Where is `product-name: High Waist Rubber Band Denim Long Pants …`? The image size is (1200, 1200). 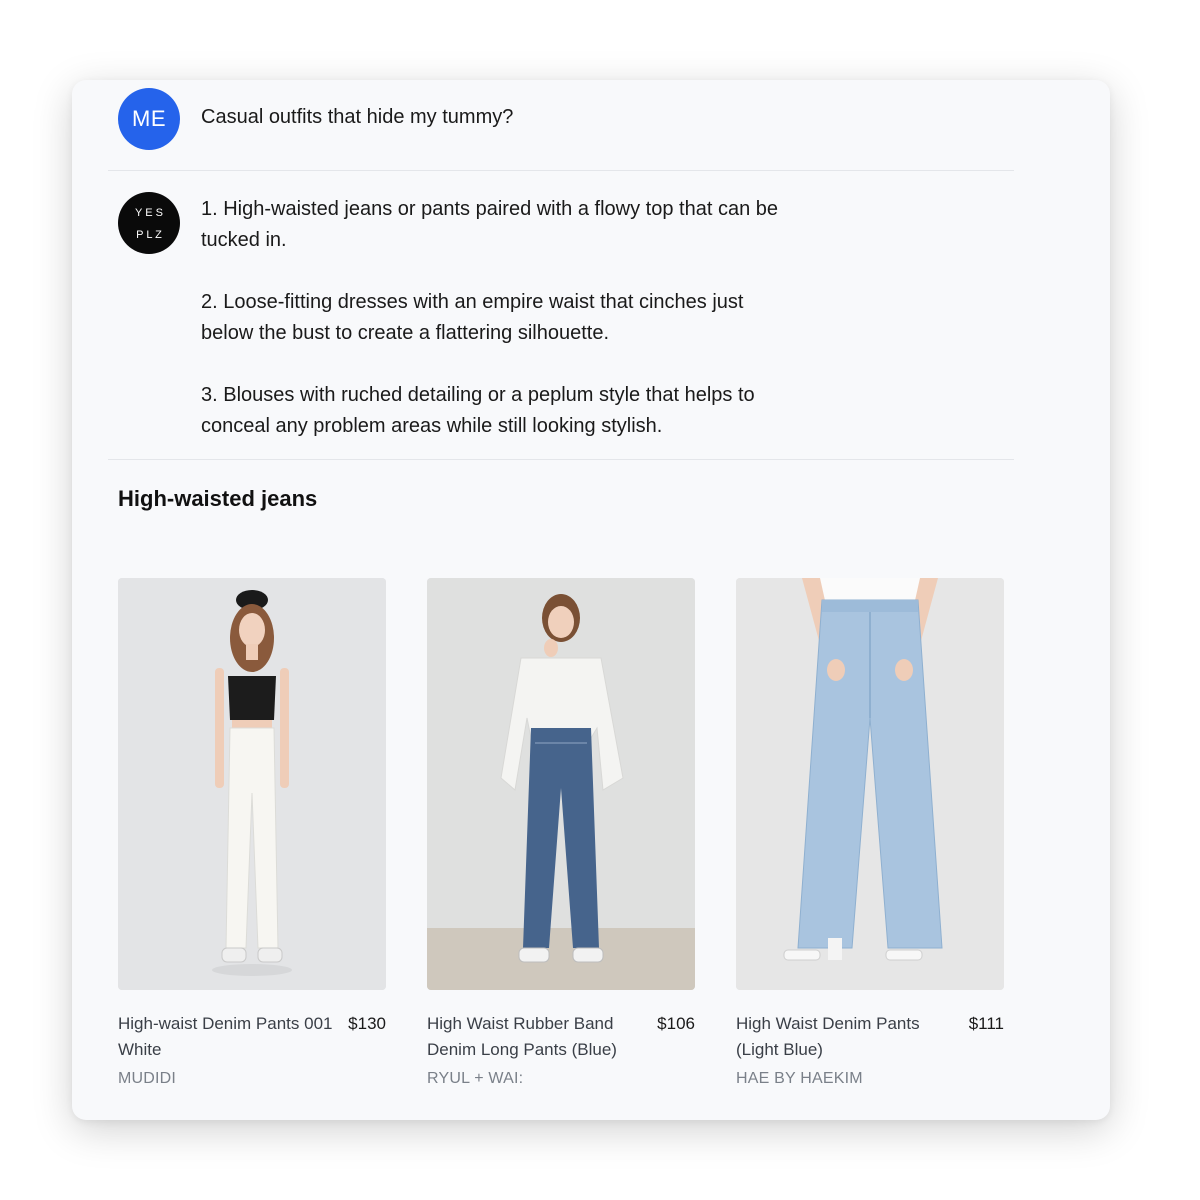
product-name: High Waist Rubber Band Denim Long Pants … is located at coordinates (534, 1037).